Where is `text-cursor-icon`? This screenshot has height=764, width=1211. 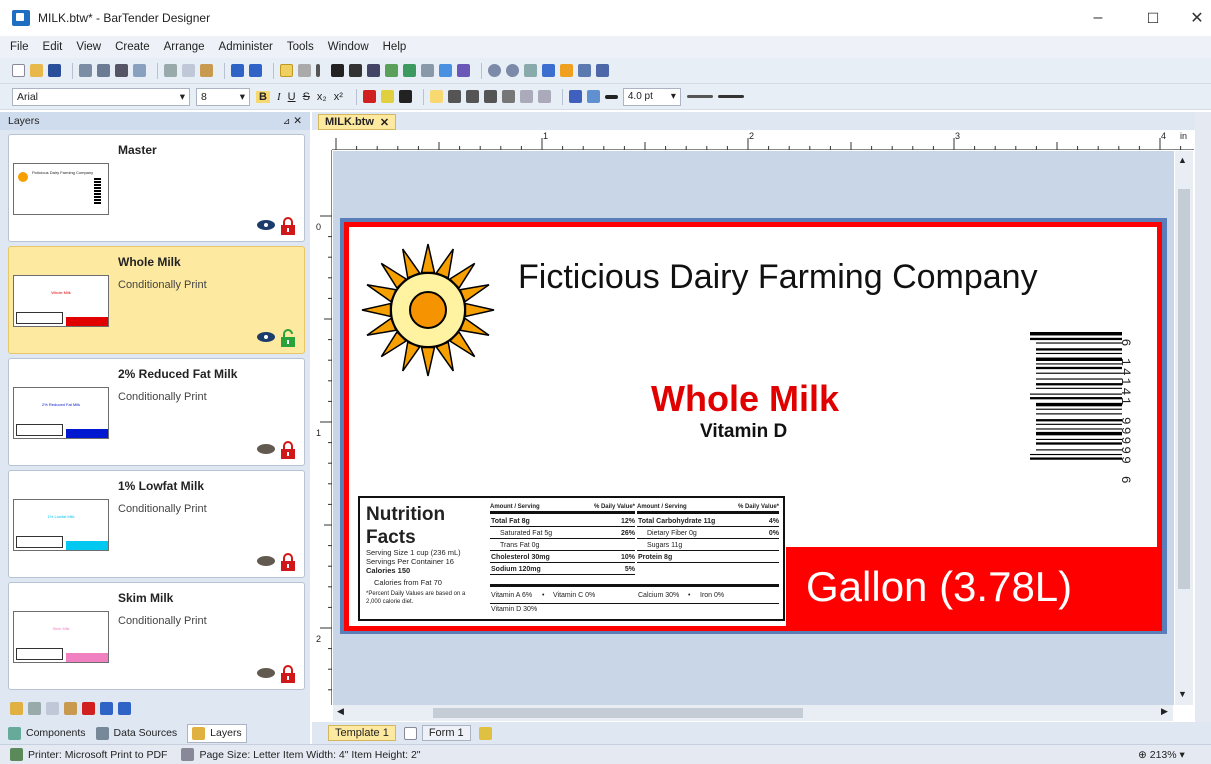 text-cursor-icon is located at coordinates (318, 70).